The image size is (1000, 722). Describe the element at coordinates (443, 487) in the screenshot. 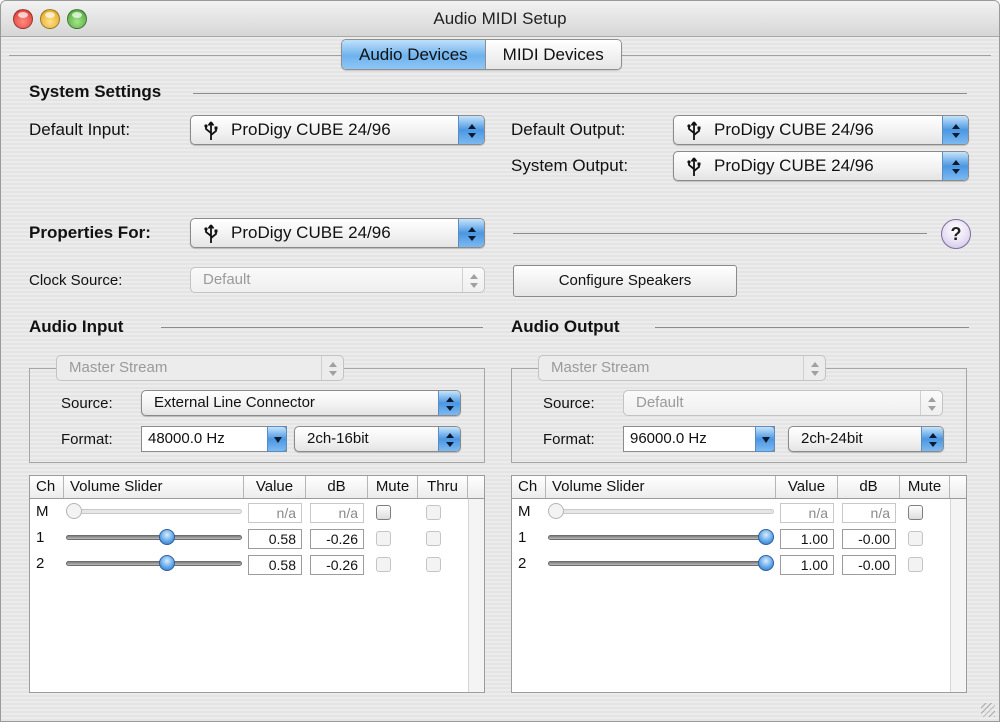

I see `column-header: Thru` at that location.